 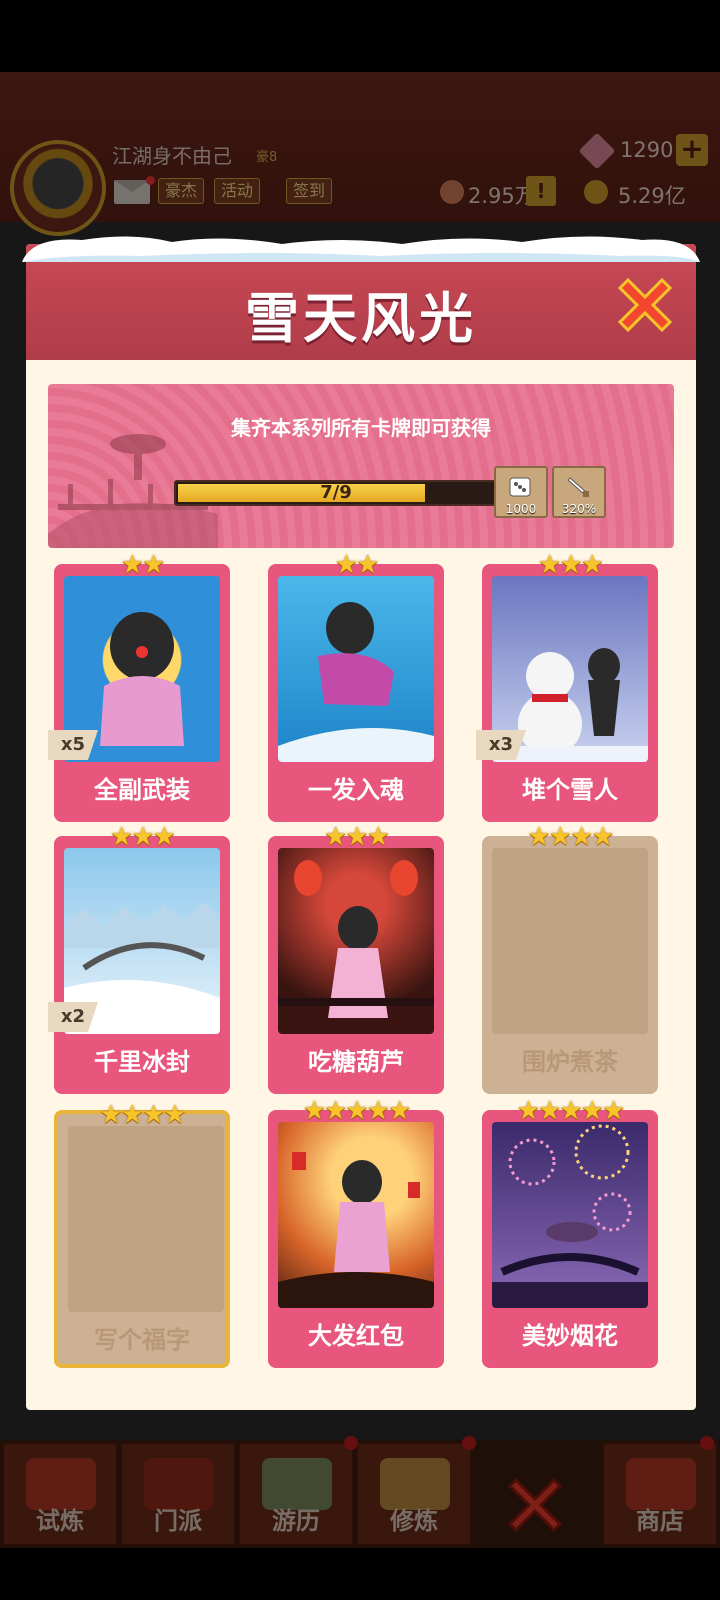 What do you see at coordinates (579, 509) in the screenshot?
I see `reward-value: 320%` at bounding box center [579, 509].